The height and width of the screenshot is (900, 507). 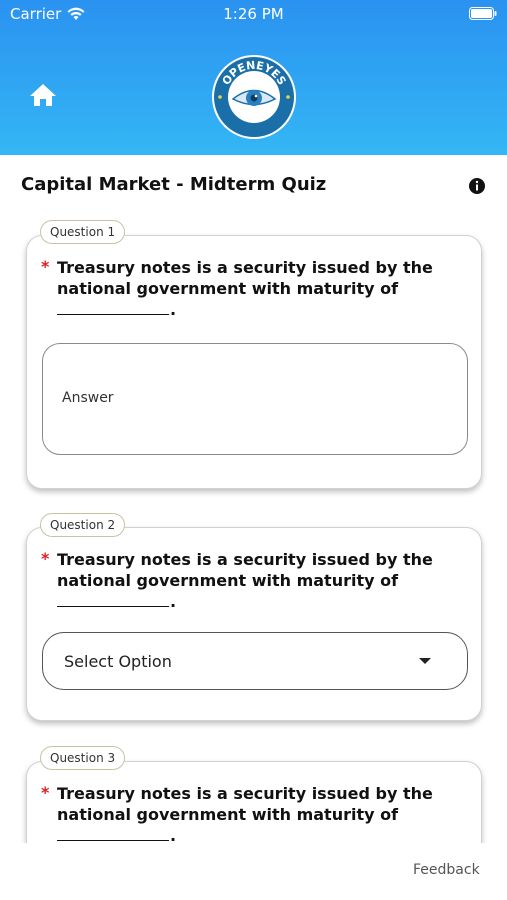 I want to click on info-icon, so click(x=477, y=186).